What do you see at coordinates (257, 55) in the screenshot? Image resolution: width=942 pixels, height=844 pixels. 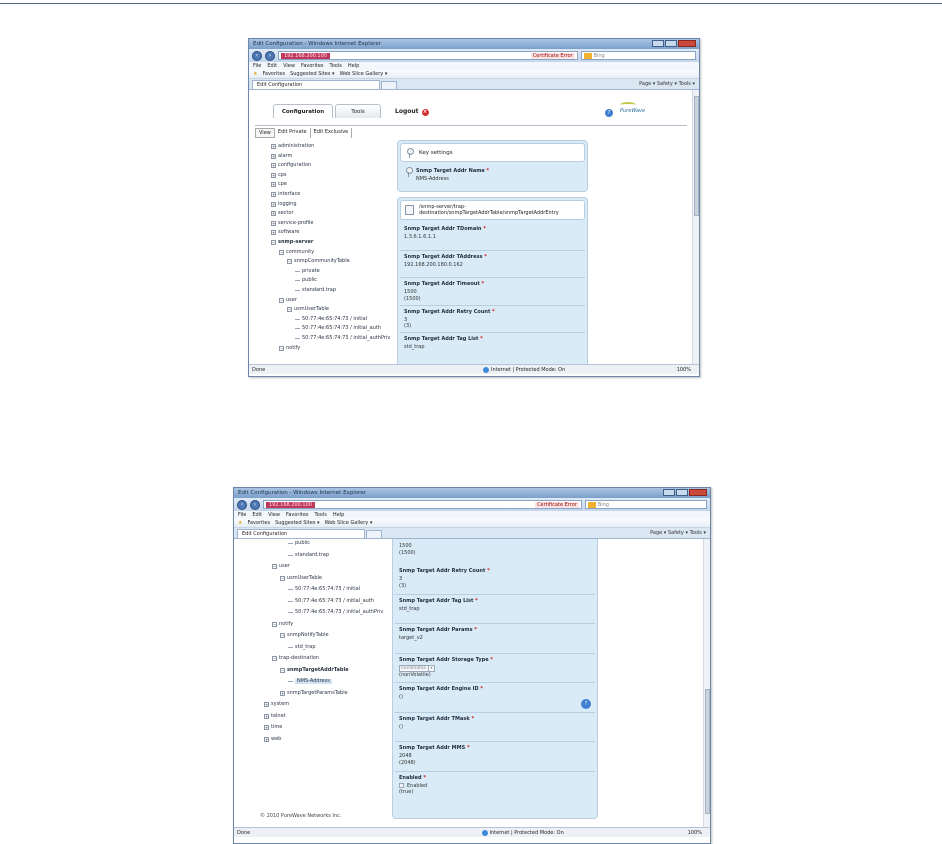 I see `back-button: ‹` at bounding box center [257, 55].